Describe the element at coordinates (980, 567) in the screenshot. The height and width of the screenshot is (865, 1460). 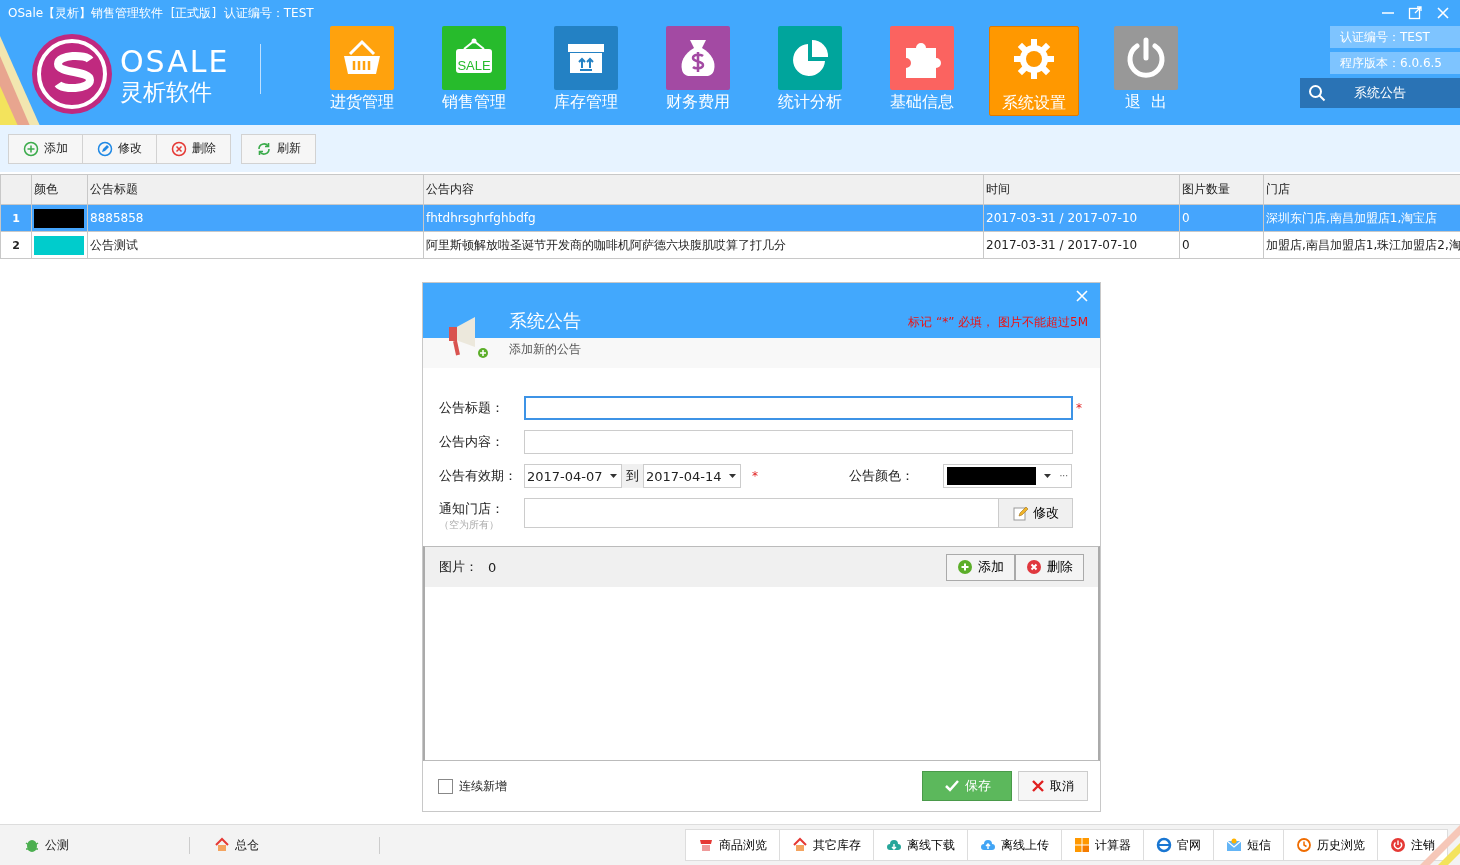
I see `add-button: 添加` at that location.